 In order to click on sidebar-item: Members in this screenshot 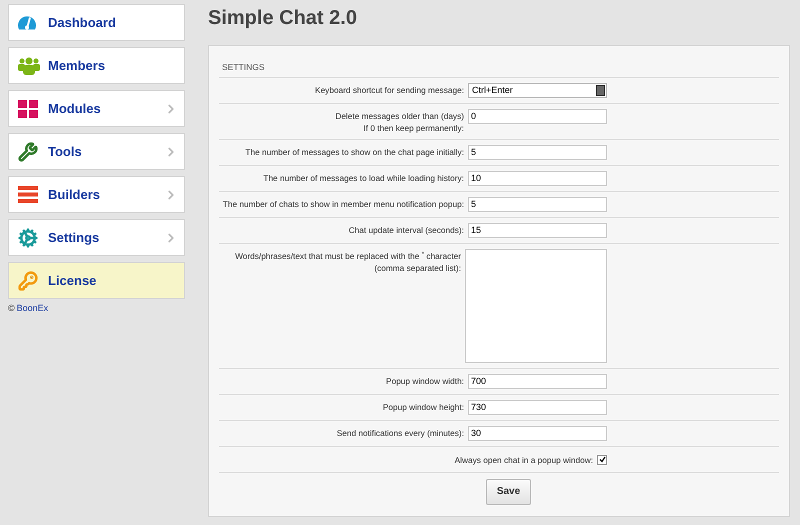, I will do `click(96, 65)`.